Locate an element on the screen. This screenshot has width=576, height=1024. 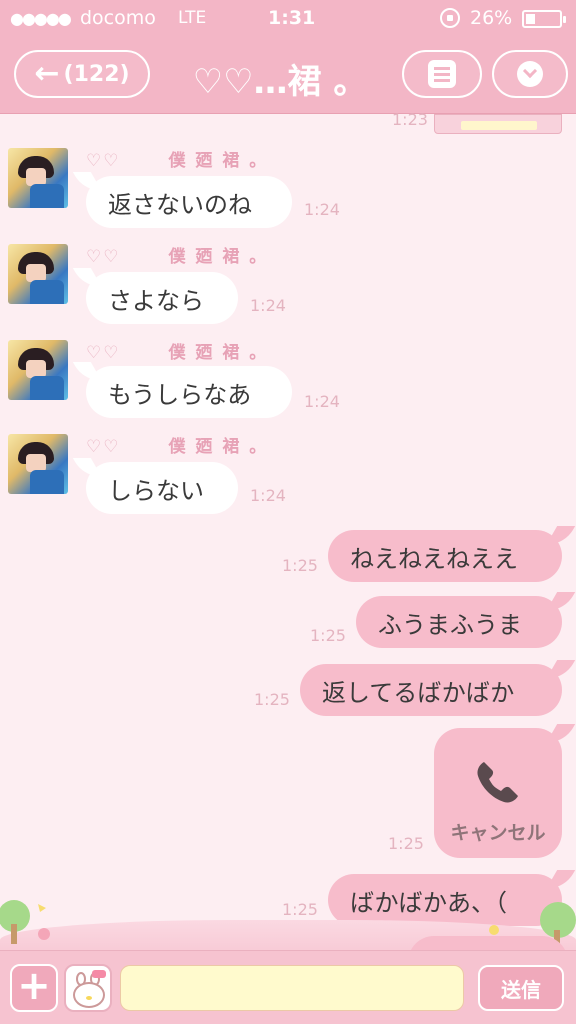
incoming-message: しらない is located at coordinates (162, 488).